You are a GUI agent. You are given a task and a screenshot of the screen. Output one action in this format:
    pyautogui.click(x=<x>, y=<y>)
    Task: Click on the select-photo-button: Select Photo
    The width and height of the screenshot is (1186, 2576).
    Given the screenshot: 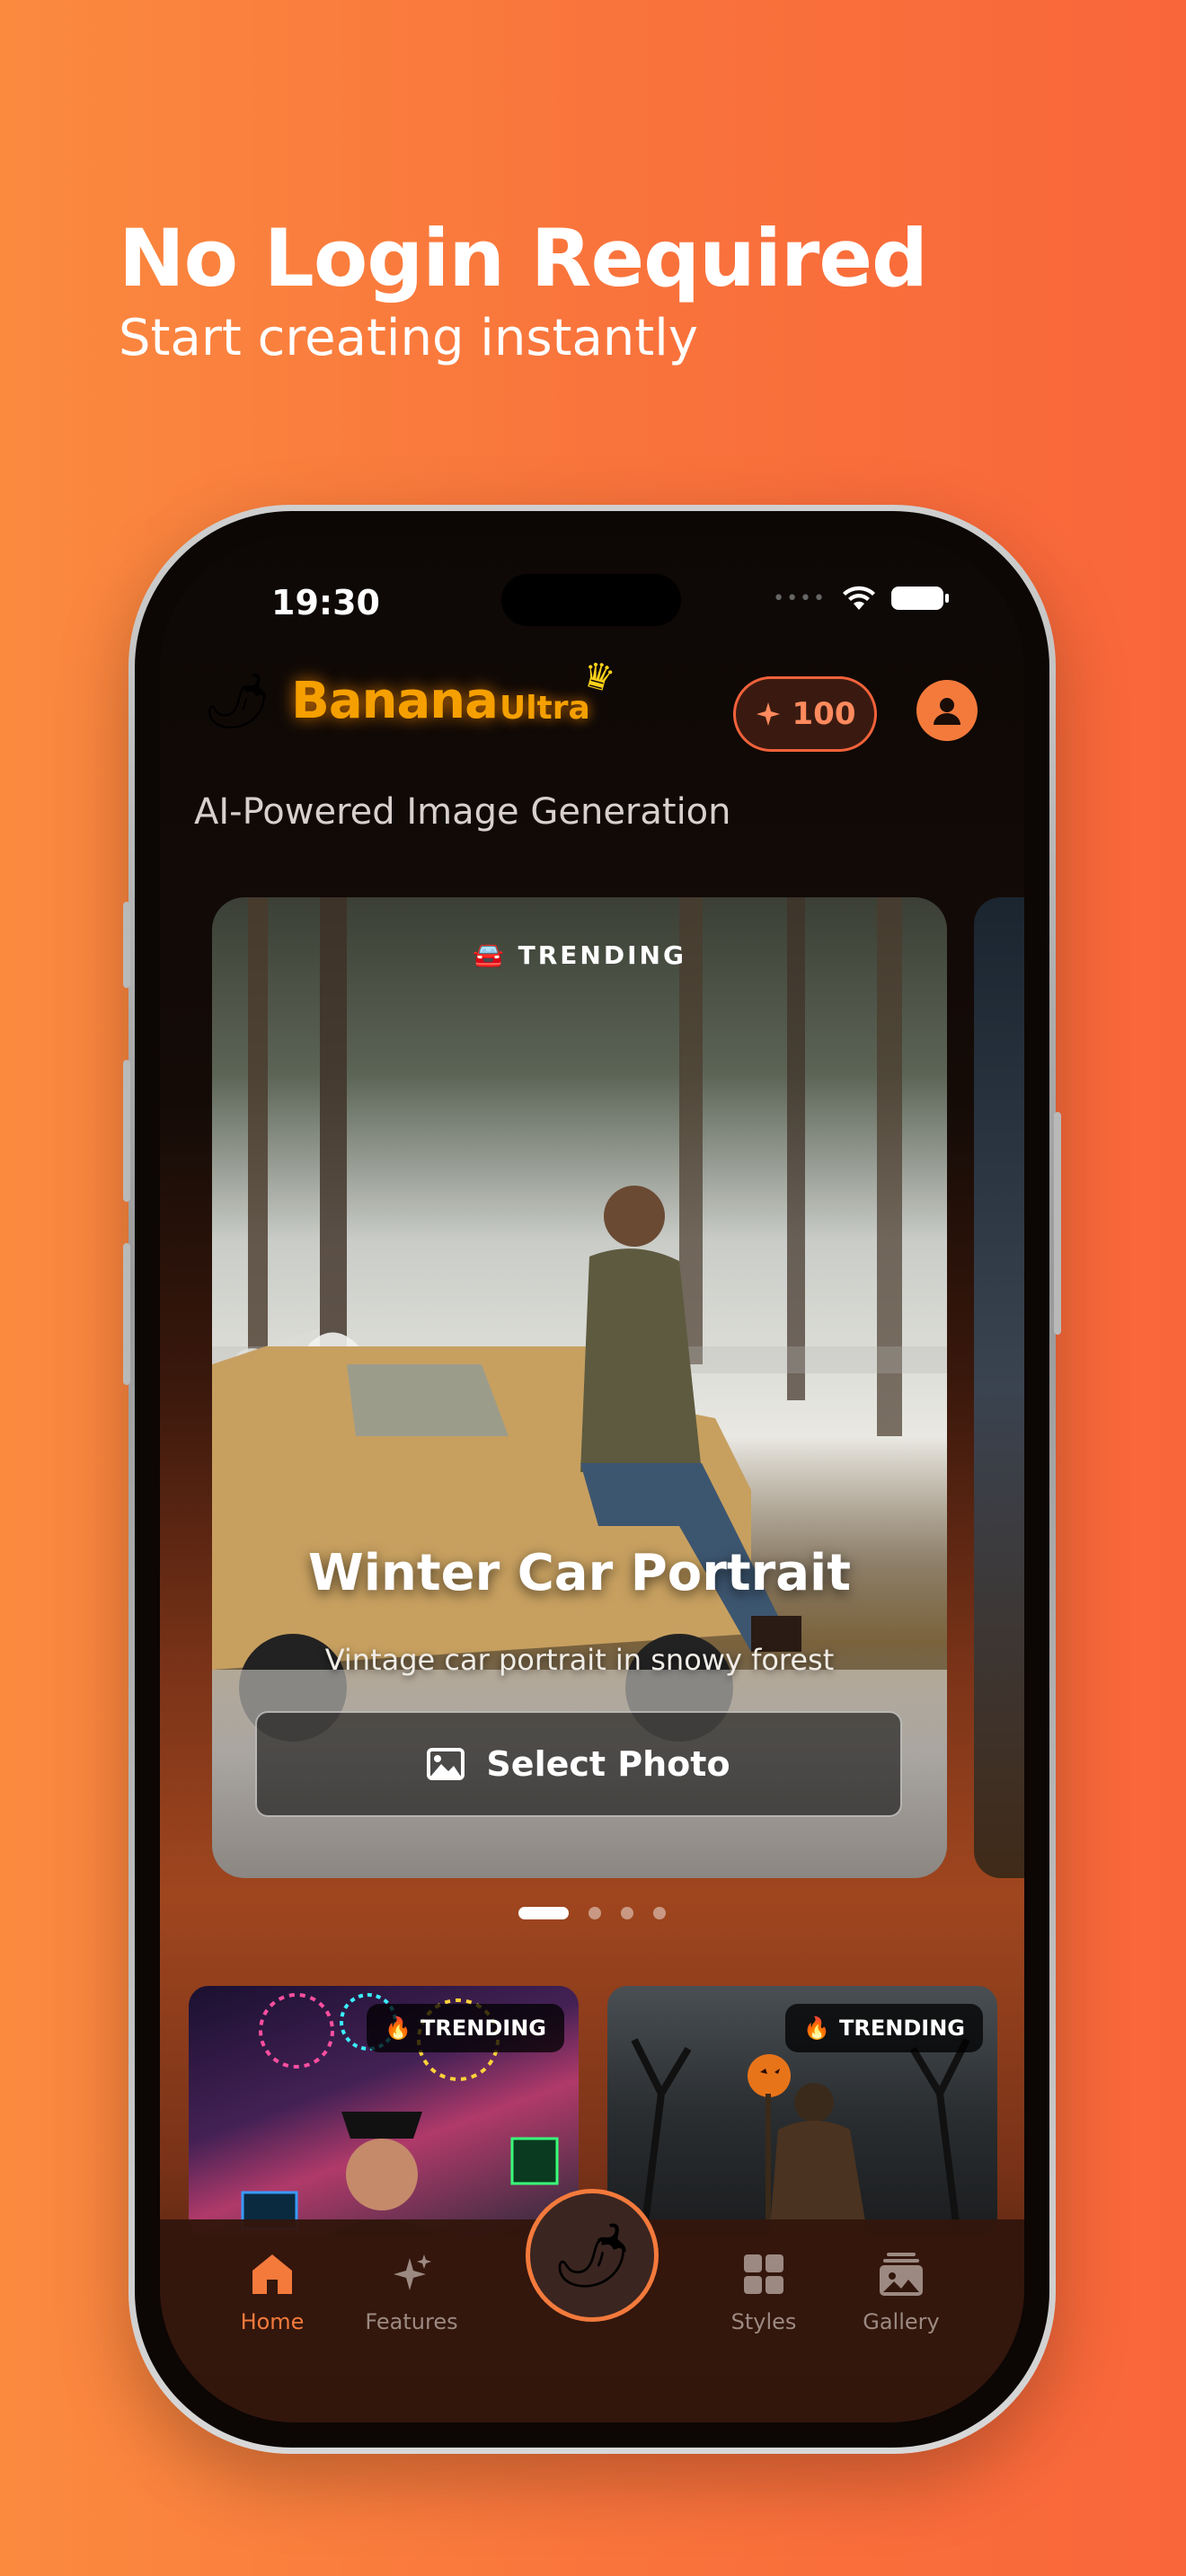 What is the action you would take?
    pyautogui.click(x=578, y=1764)
    